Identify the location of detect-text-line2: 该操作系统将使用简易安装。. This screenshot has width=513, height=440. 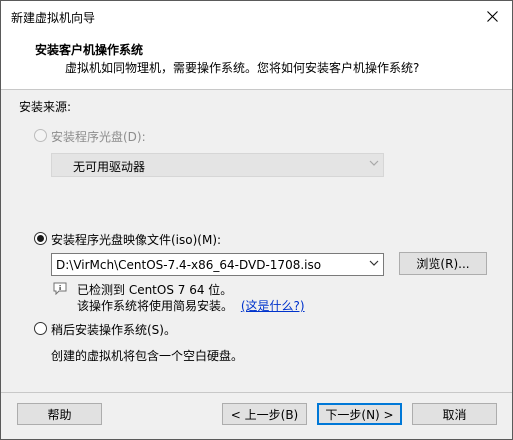
(155, 306).